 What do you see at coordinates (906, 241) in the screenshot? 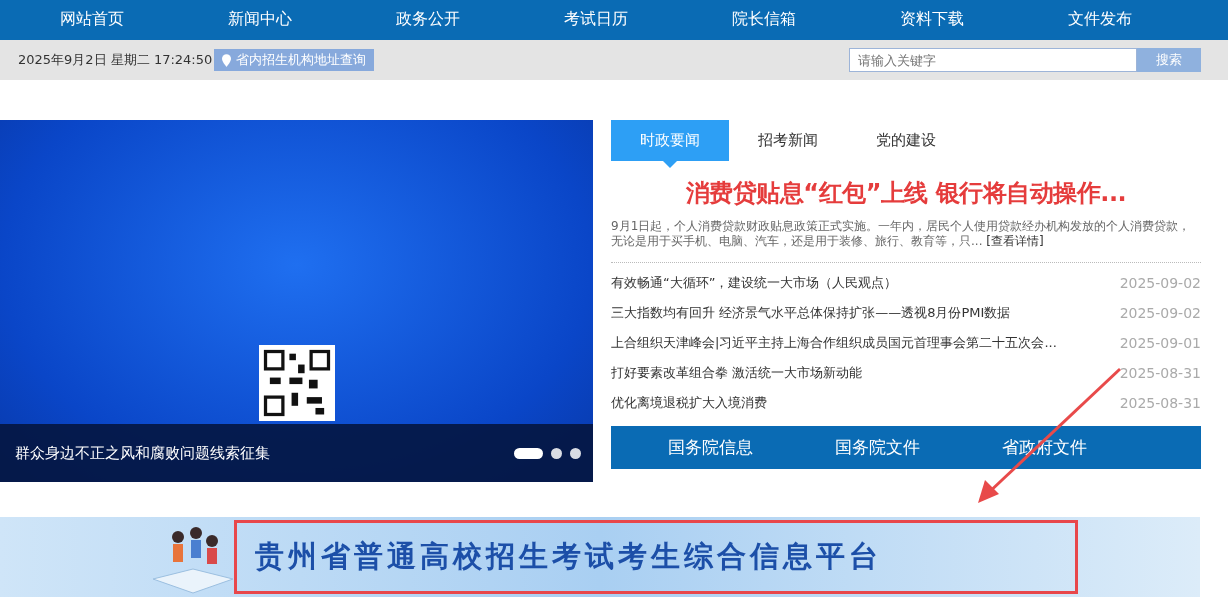
I see `news-summary: 9月1日起，个人消费贷款财政贴息政策正式实施。一年内，居民个人使用贷款经办机构发放的个人消费贷款，无论是用于买手机、电脑、汽车，还是用于装修、旅行、教育等，只... [查看详情]` at bounding box center [906, 241].